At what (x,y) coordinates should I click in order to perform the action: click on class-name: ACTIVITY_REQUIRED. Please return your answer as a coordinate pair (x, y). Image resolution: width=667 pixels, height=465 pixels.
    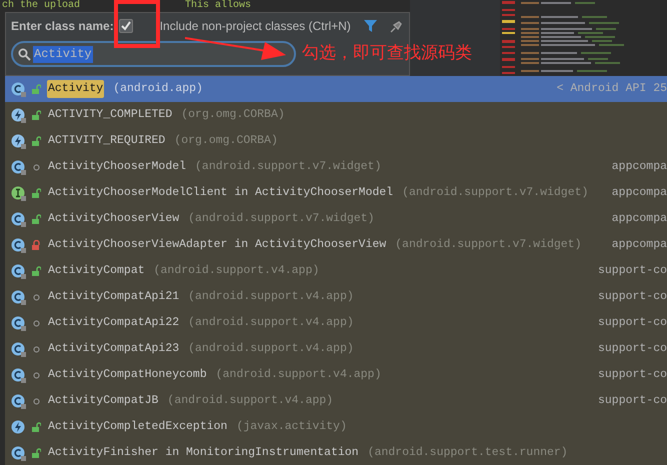
    Looking at the image, I should click on (107, 141).